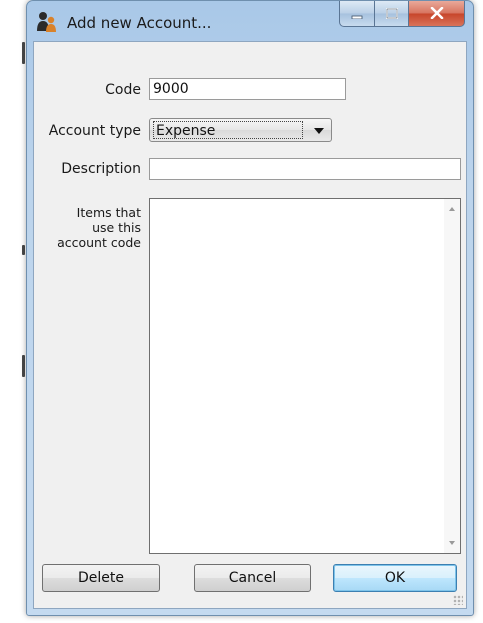  I want to click on chevron-down-icon, so click(319, 131).